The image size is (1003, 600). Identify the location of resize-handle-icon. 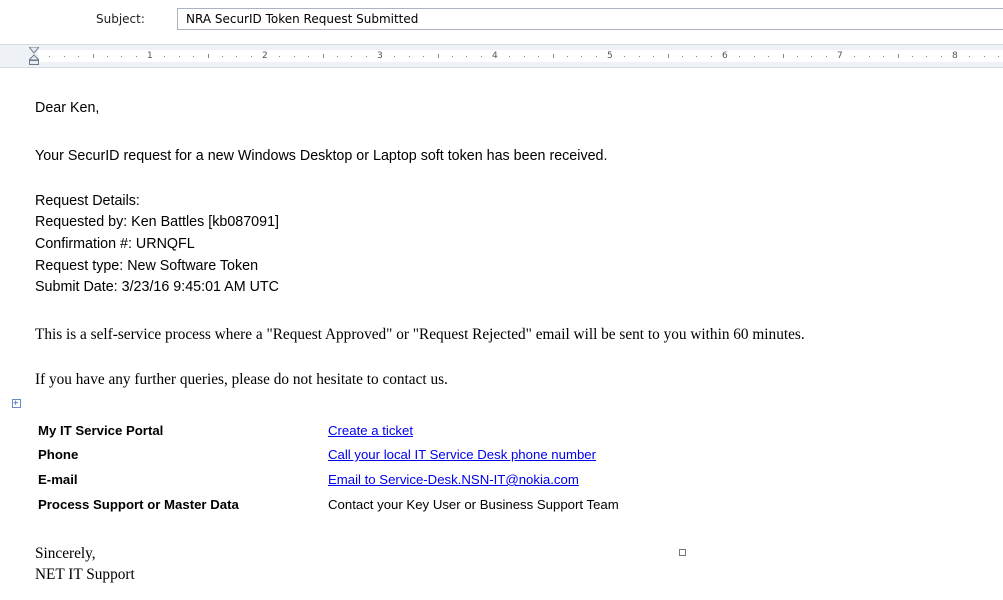
(682, 552).